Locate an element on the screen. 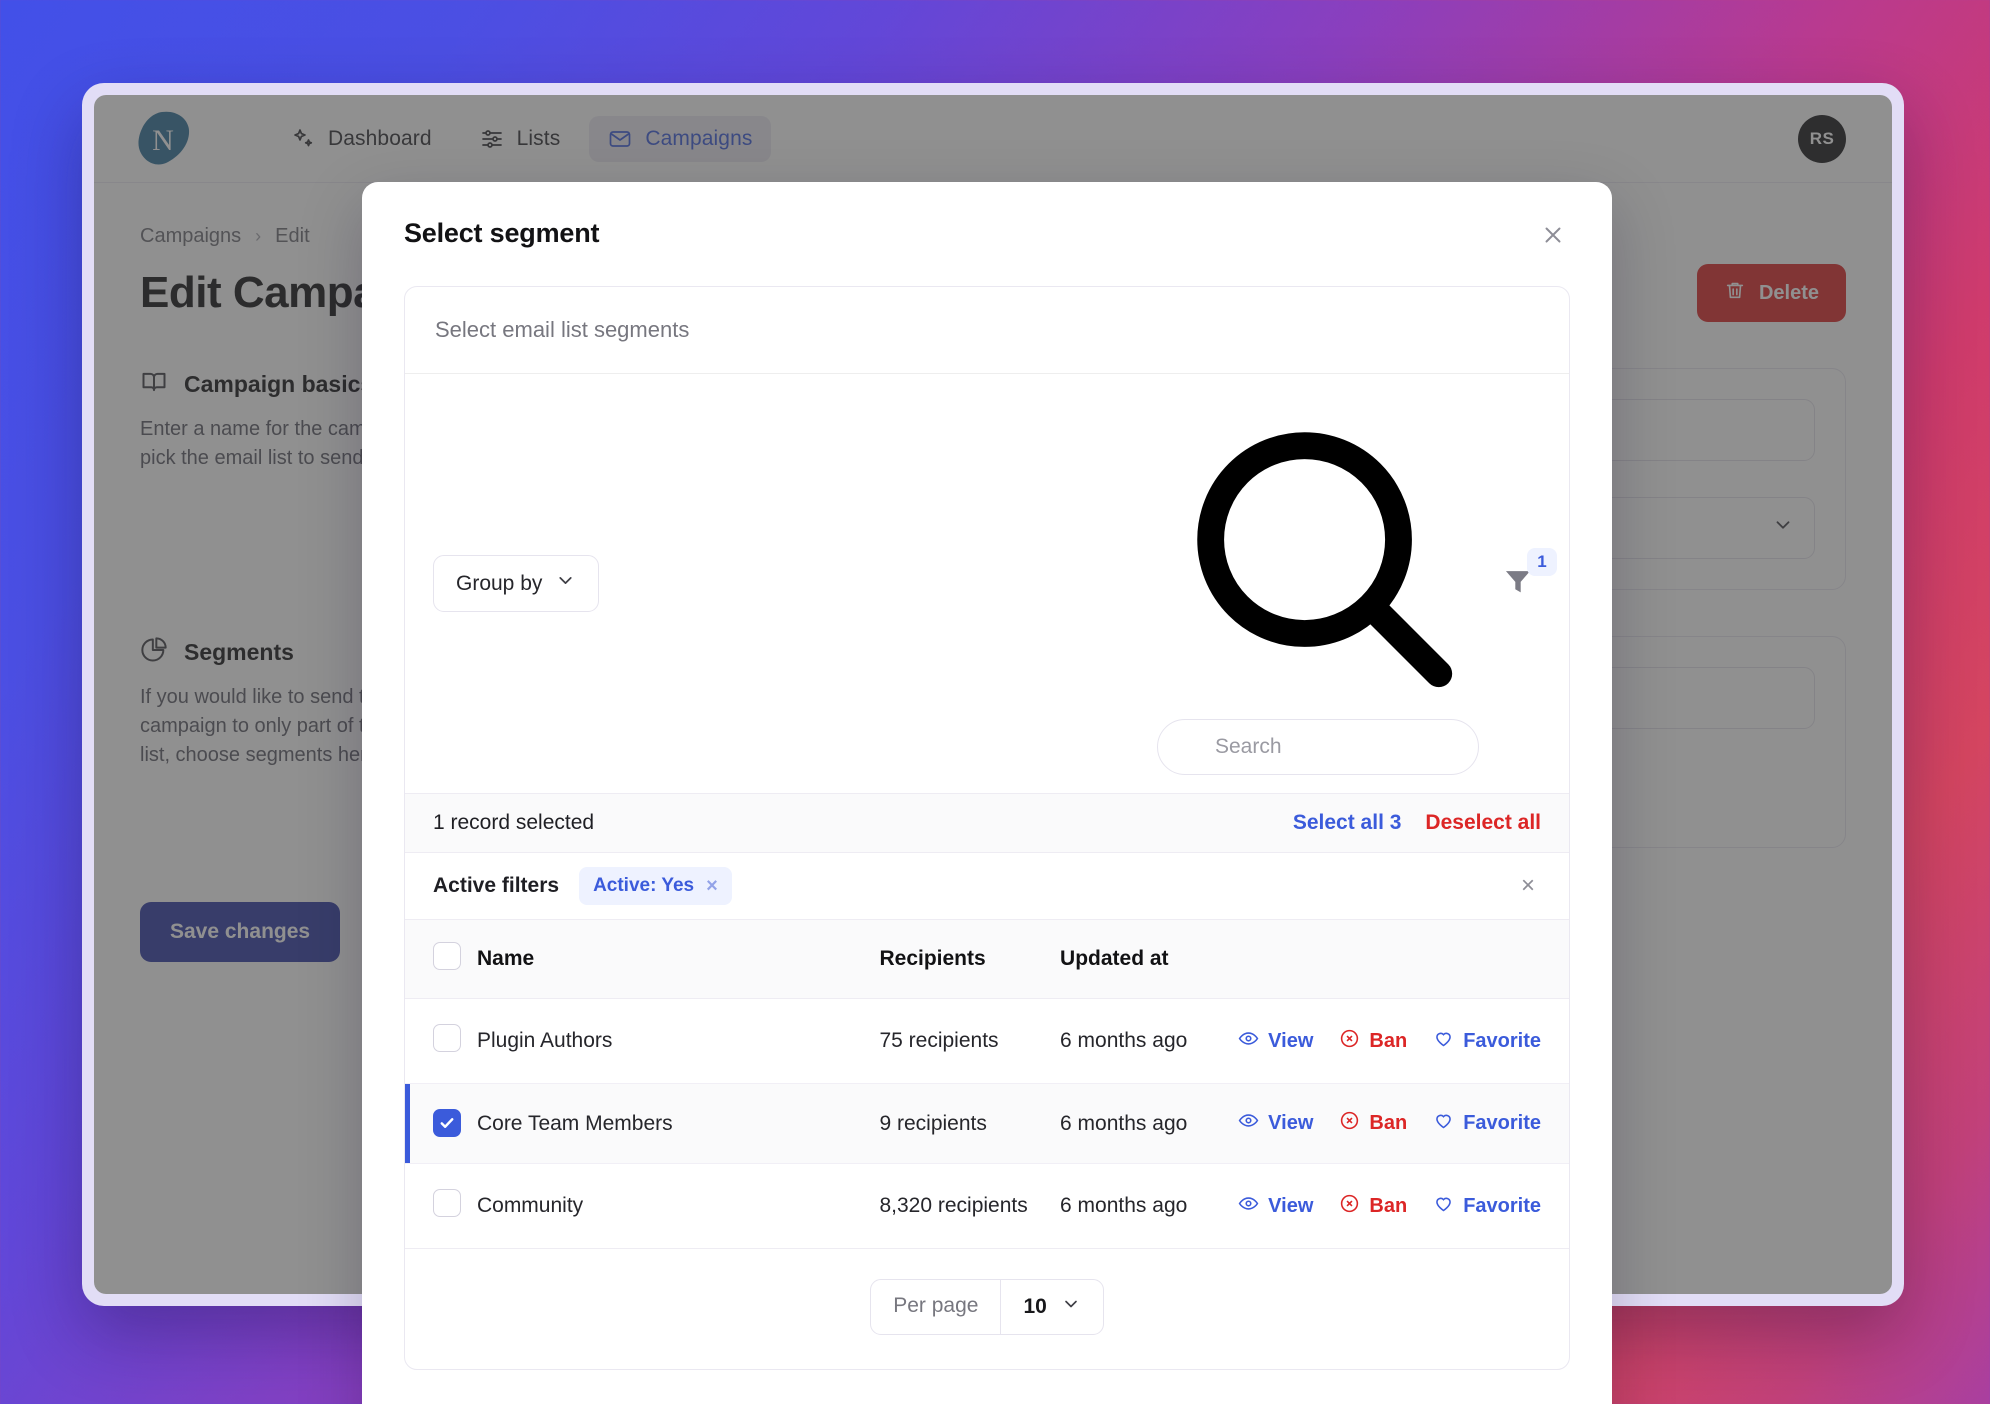 Image resolution: width=1990 pixels, height=1404 pixels. row-name: Core Team Members is located at coordinates (678, 1123).